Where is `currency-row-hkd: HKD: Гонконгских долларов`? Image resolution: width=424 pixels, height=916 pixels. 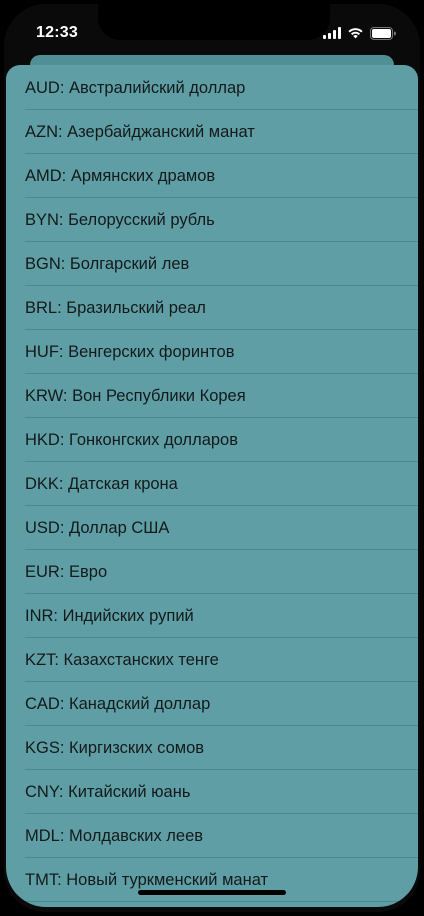
currency-row-hkd: HKD: Гонконгских долларов is located at coordinates (212, 440).